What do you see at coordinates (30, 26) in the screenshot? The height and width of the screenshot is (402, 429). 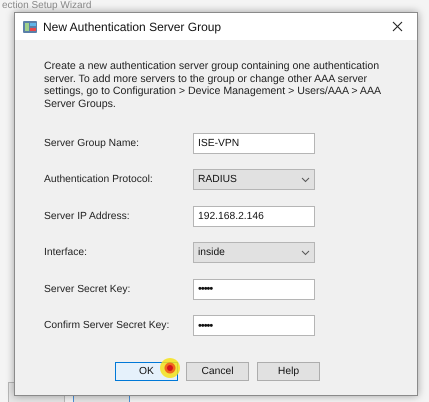 I see `server-group-icon` at bounding box center [30, 26].